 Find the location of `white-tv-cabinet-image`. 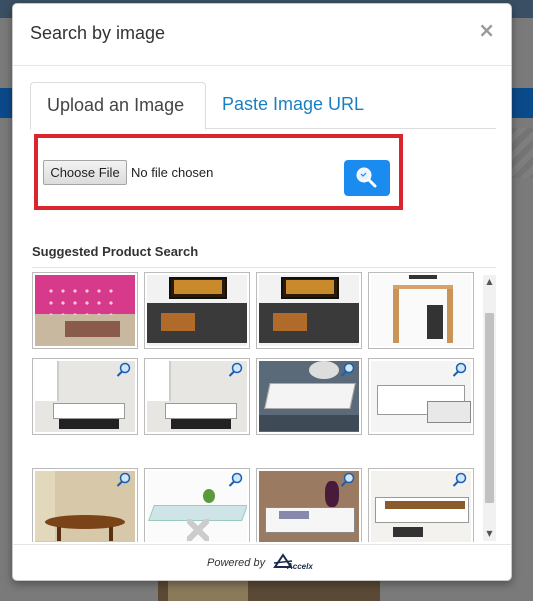

white-tv-cabinet-image is located at coordinates (421, 506).